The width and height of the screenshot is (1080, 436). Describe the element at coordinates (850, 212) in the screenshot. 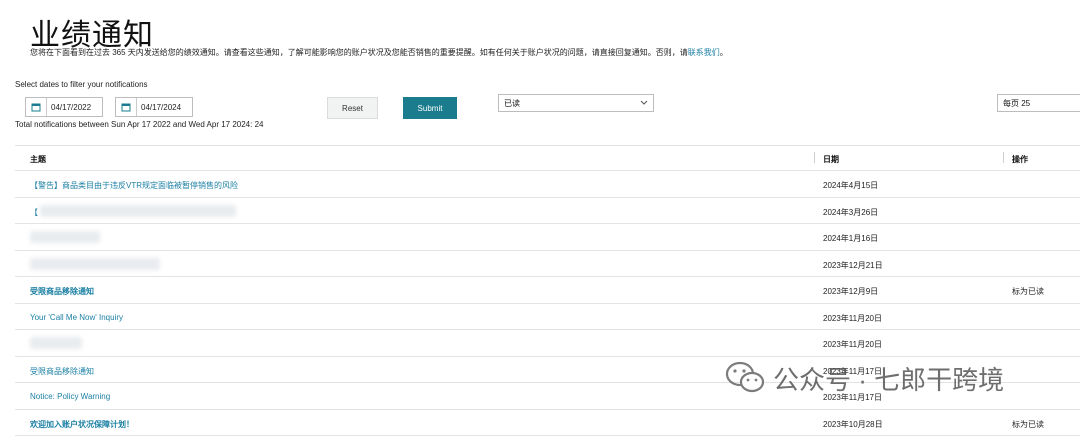

I see `notification-date: 2024年3月26日` at that location.